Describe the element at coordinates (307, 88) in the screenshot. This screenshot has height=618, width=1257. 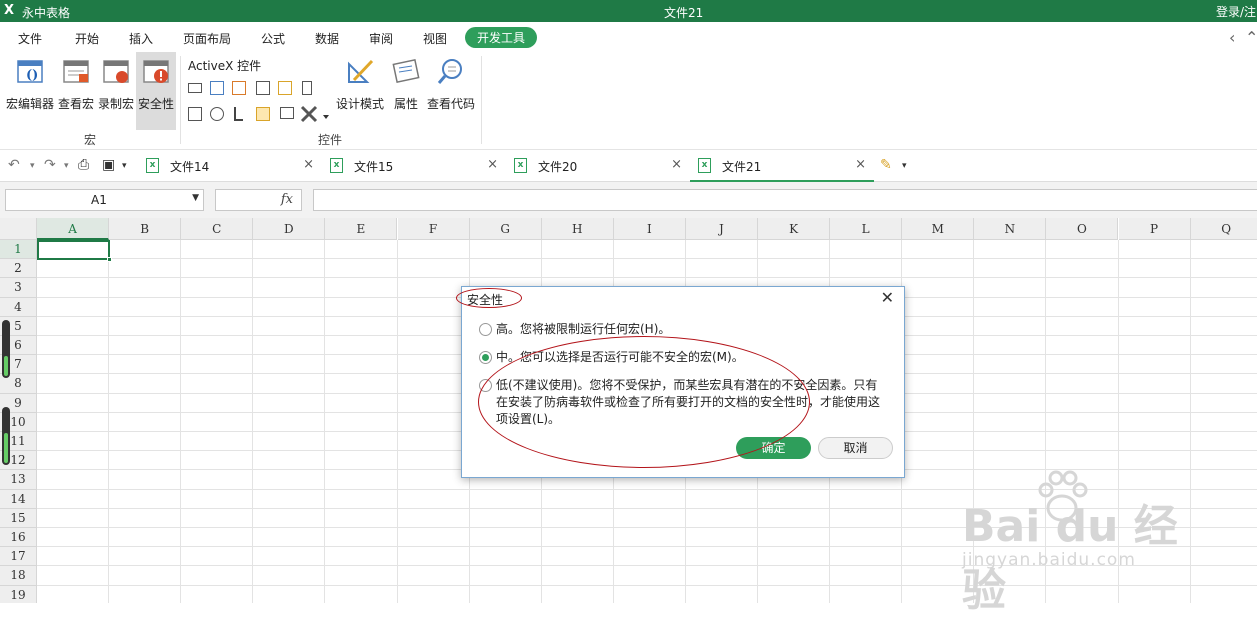
I see `spin-control-icon` at that location.